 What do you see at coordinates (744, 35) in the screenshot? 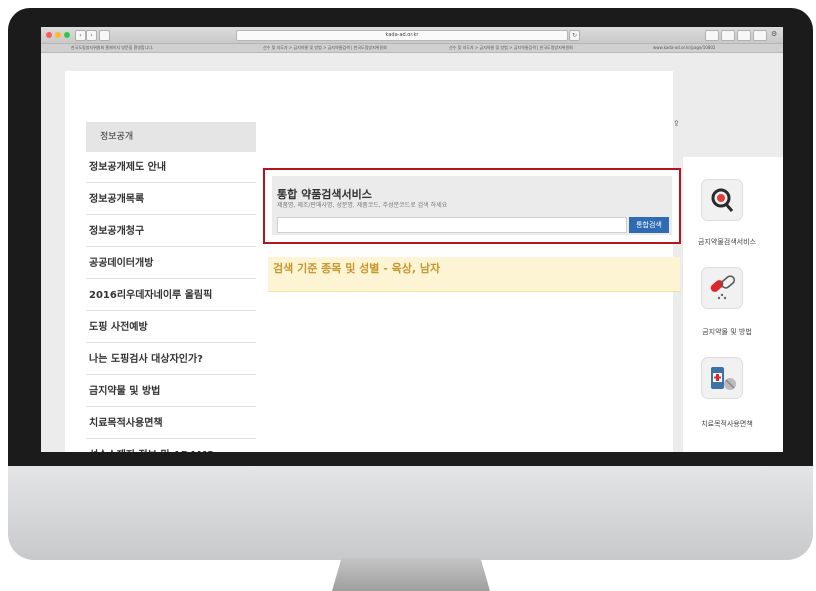
I see `tabs-overview-icon` at bounding box center [744, 35].